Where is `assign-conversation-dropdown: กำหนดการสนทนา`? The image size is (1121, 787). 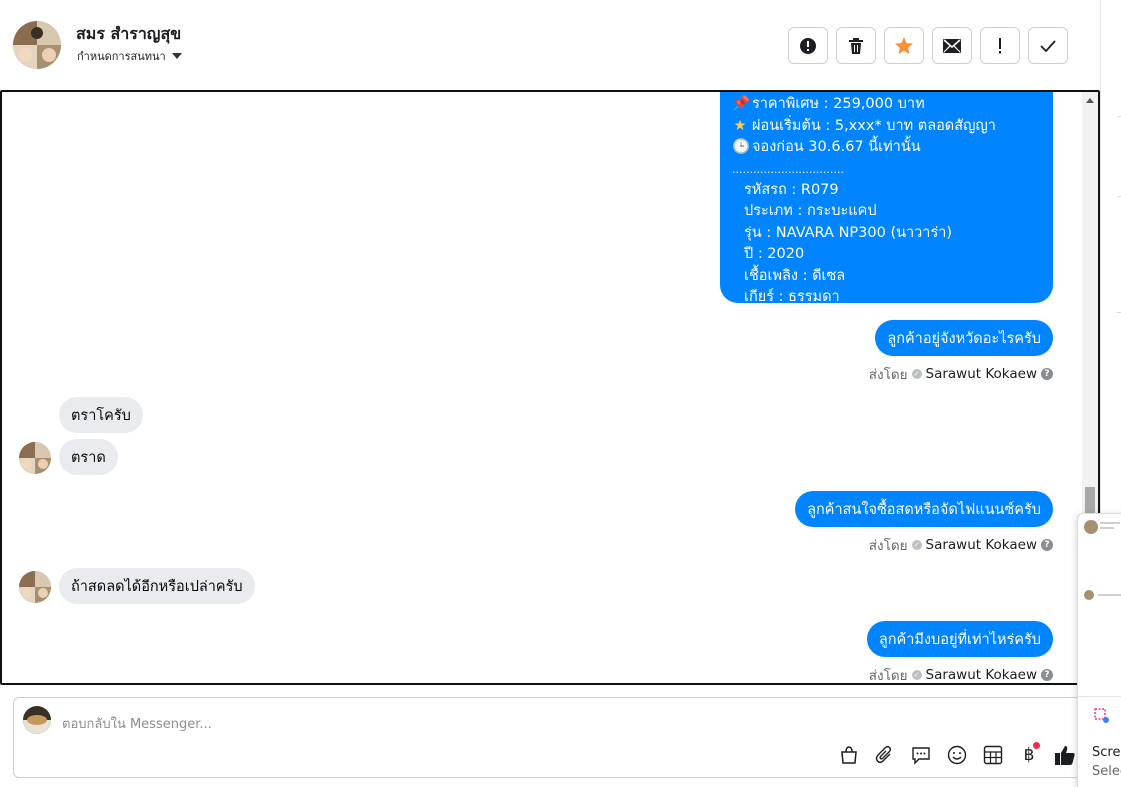
assign-conversation-dropdown: กำหนดการสนทนา is located at coordinates (129, 56).